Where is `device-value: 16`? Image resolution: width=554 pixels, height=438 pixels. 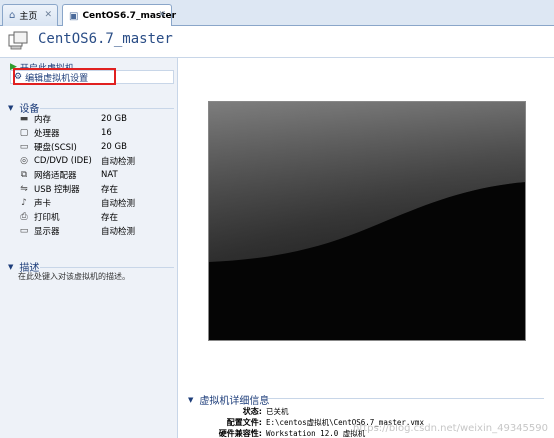 device-value: 16 is located at coordinates (106, 133).